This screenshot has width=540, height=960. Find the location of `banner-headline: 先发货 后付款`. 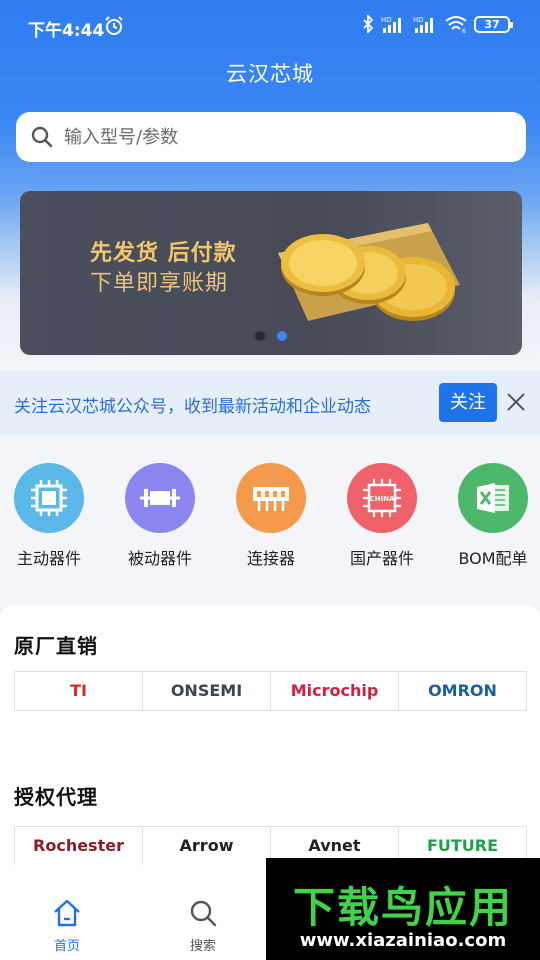

banner-headline: 先发货 后付款 is located at coordinates (163, 253).